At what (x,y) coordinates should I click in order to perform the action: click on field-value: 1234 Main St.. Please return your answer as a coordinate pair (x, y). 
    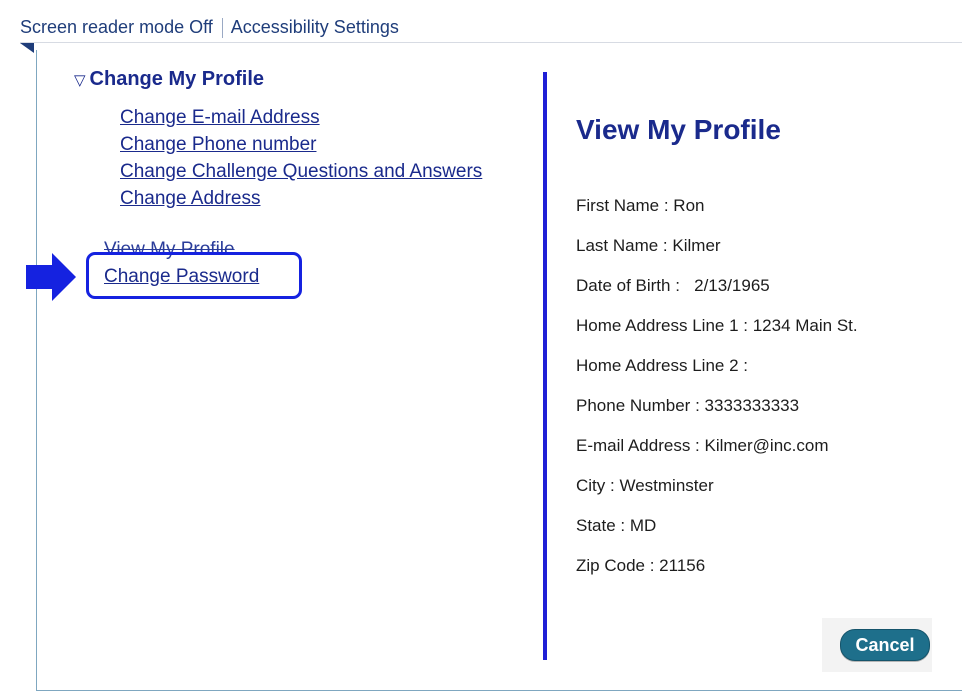
    Looking at the image, I should click on (805, 325).